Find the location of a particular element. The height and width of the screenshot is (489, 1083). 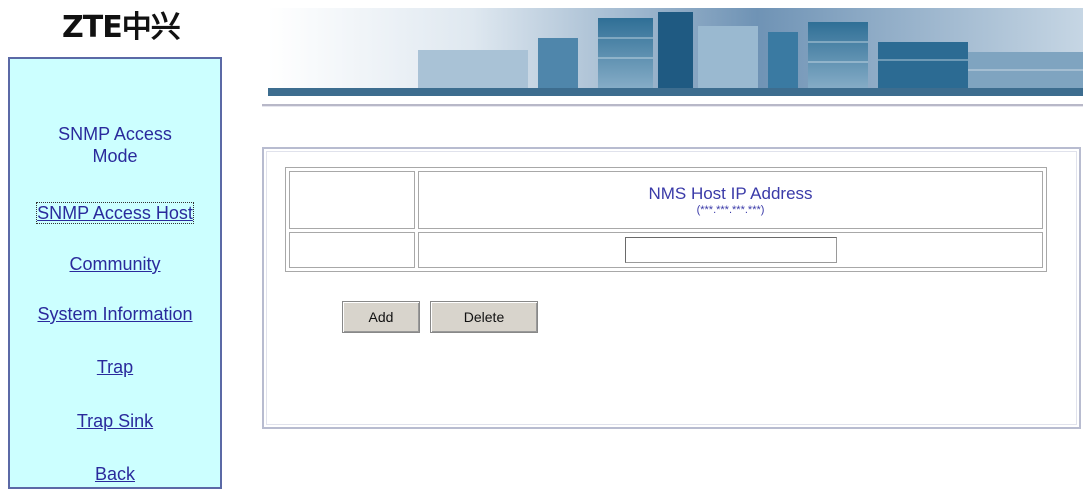

sidebar-item-label: System Information is located at coordinates (115, 314).